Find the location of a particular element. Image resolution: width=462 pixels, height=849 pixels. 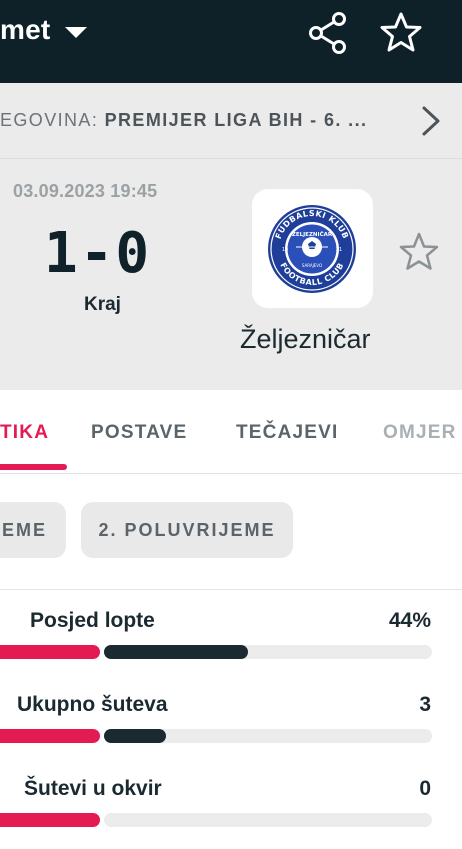

crest-city: SARAJEVO is located at coordinates (312, 265).